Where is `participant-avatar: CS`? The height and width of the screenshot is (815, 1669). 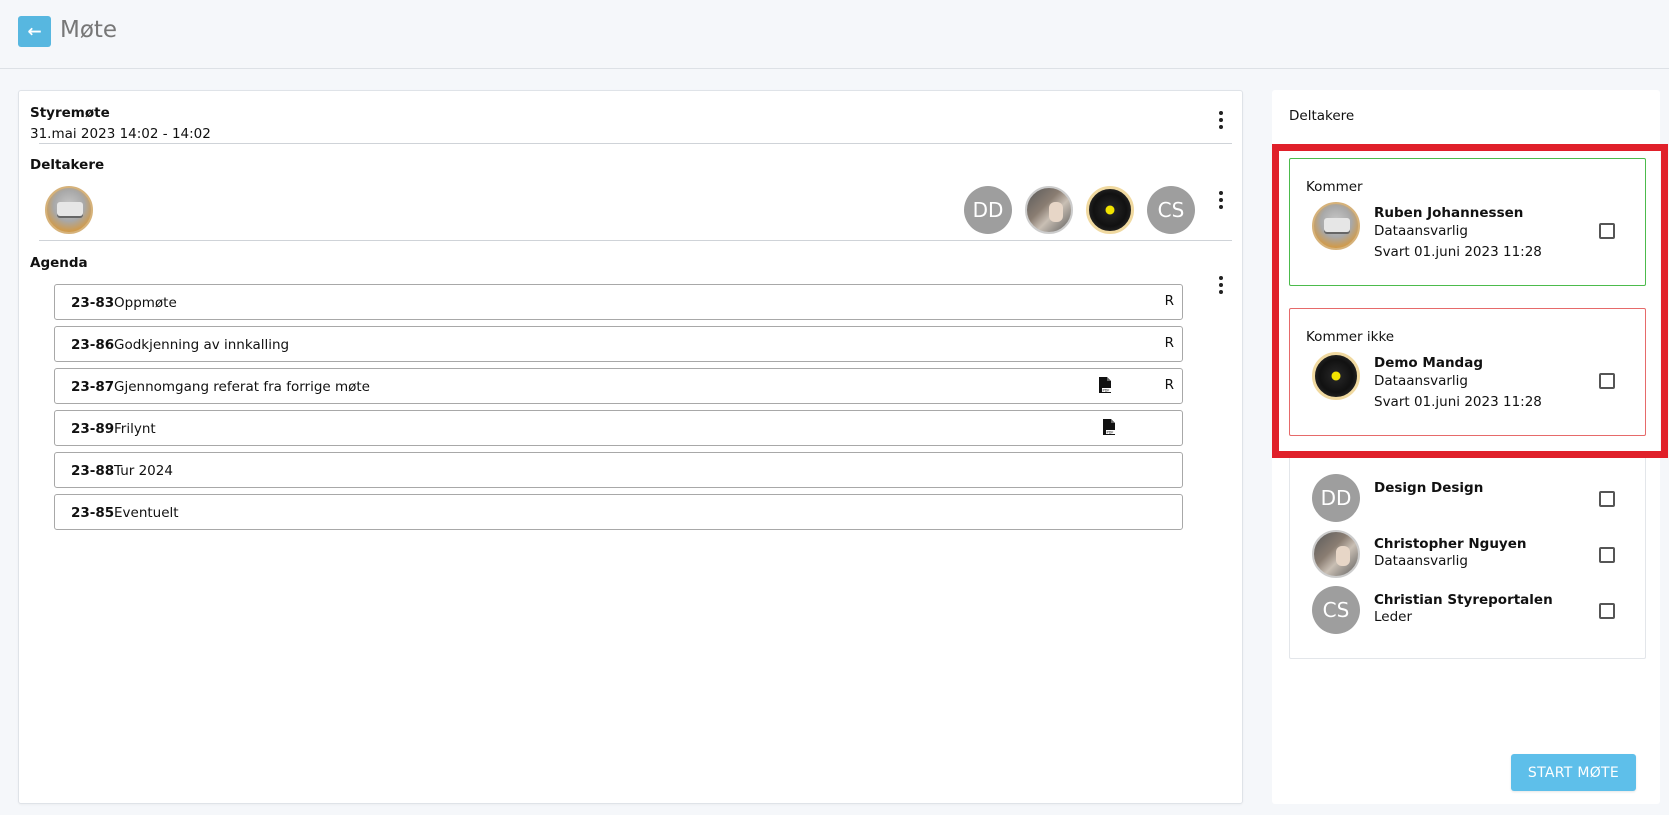 participant-avatar: CS is located at coordinates (1336, 610).